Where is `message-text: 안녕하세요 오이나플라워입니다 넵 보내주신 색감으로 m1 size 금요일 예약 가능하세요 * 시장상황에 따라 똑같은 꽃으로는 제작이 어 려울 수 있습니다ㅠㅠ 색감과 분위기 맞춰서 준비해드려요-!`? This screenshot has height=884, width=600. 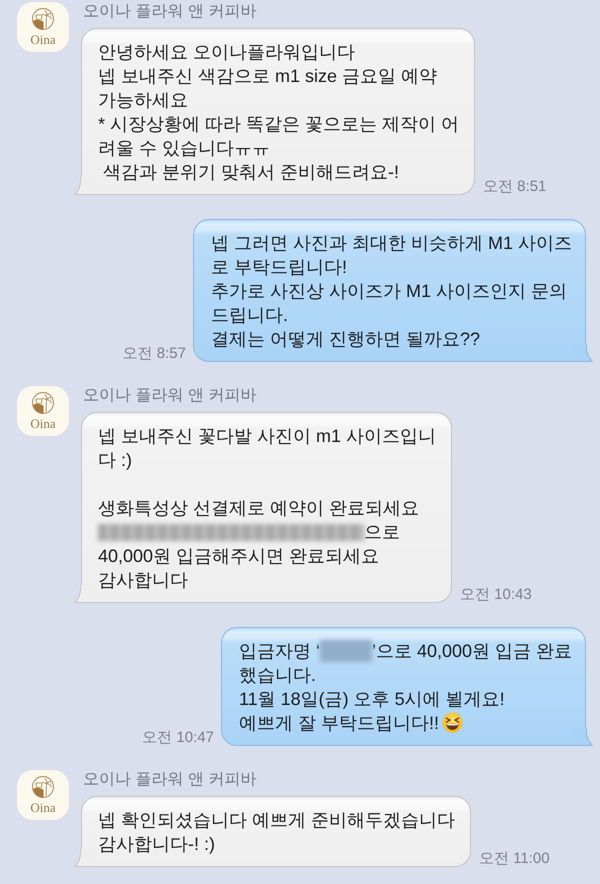
message-text: 안녕하세요 오이나플라워입니다 넵 보내주신 색감으로 m1 size 금요일 예약 가능하세요 * 시장상황에 따라 똑같은 꽃으로는 제작이 어 려울 수 있습니다ㅠㅠ 색감과 분위기 맞춰서 준비해드려요-! is located at coordinates (279, 112).